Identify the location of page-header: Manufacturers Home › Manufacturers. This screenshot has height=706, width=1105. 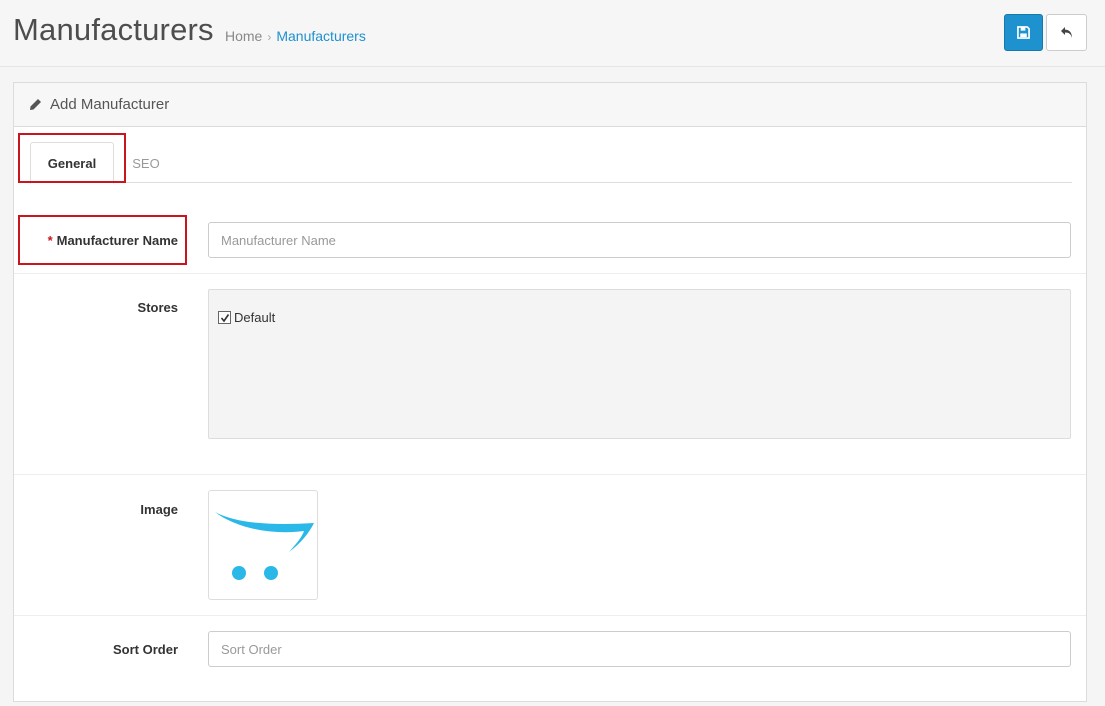
(552, 33).